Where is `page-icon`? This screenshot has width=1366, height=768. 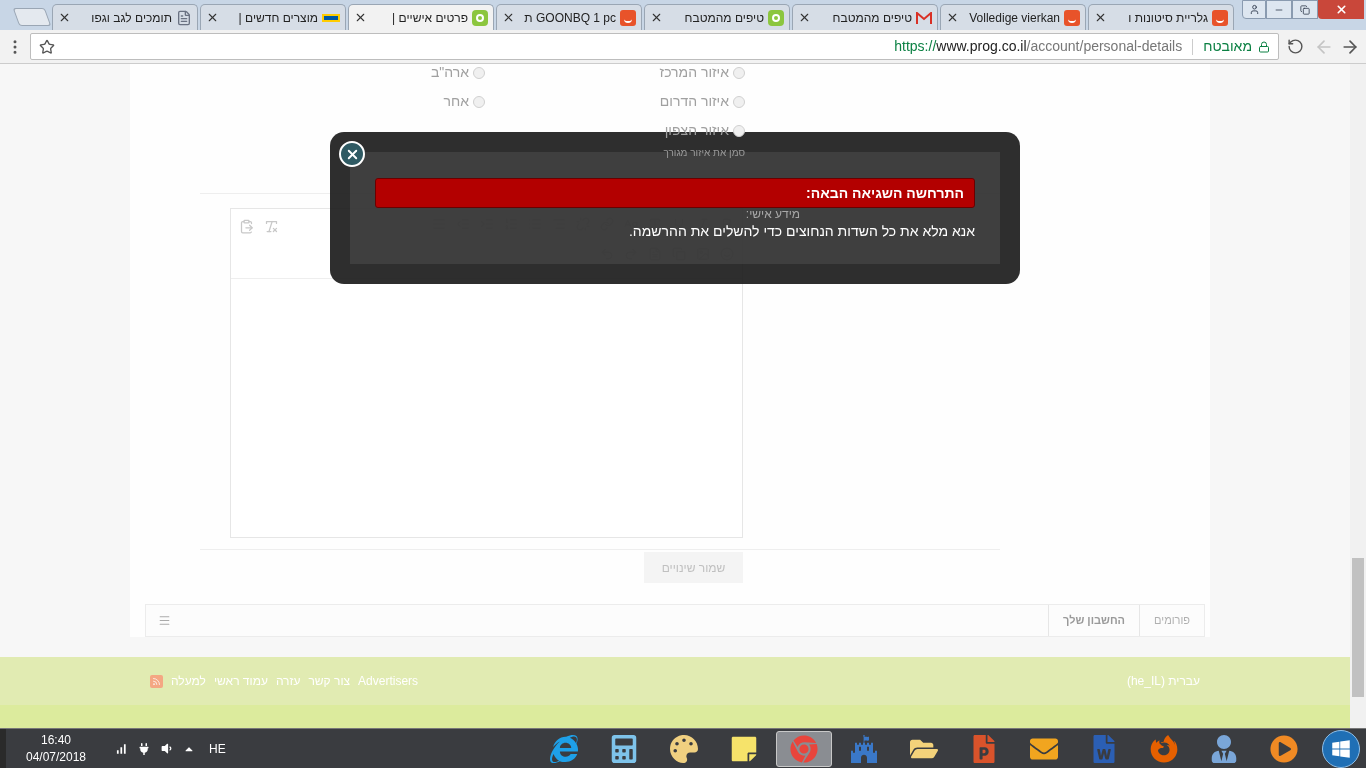
page-icon is located at coordinates (184, 17).